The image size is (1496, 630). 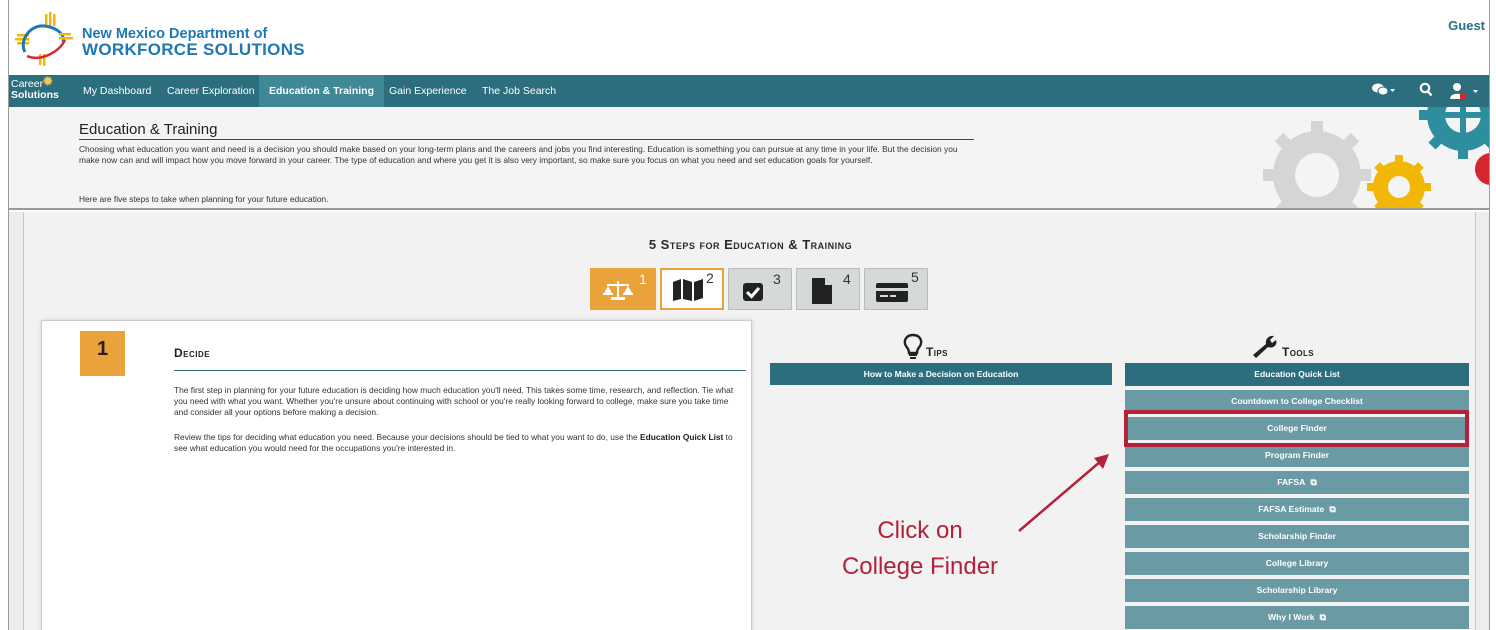 I want to click on scales-icon, so click(x=618, y=290).